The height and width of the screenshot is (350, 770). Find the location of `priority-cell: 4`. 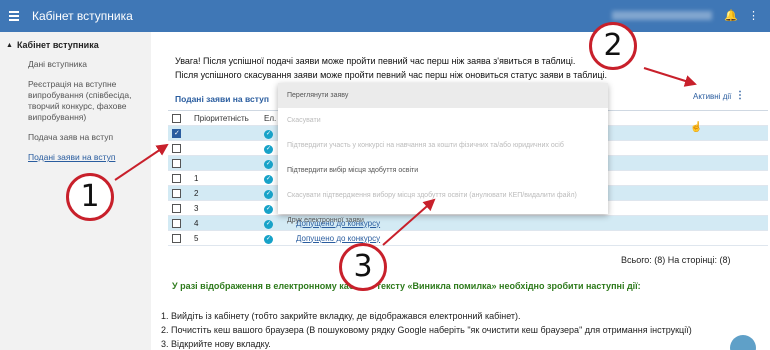

priority-cell: 4 is located at coordinates (225, 223).